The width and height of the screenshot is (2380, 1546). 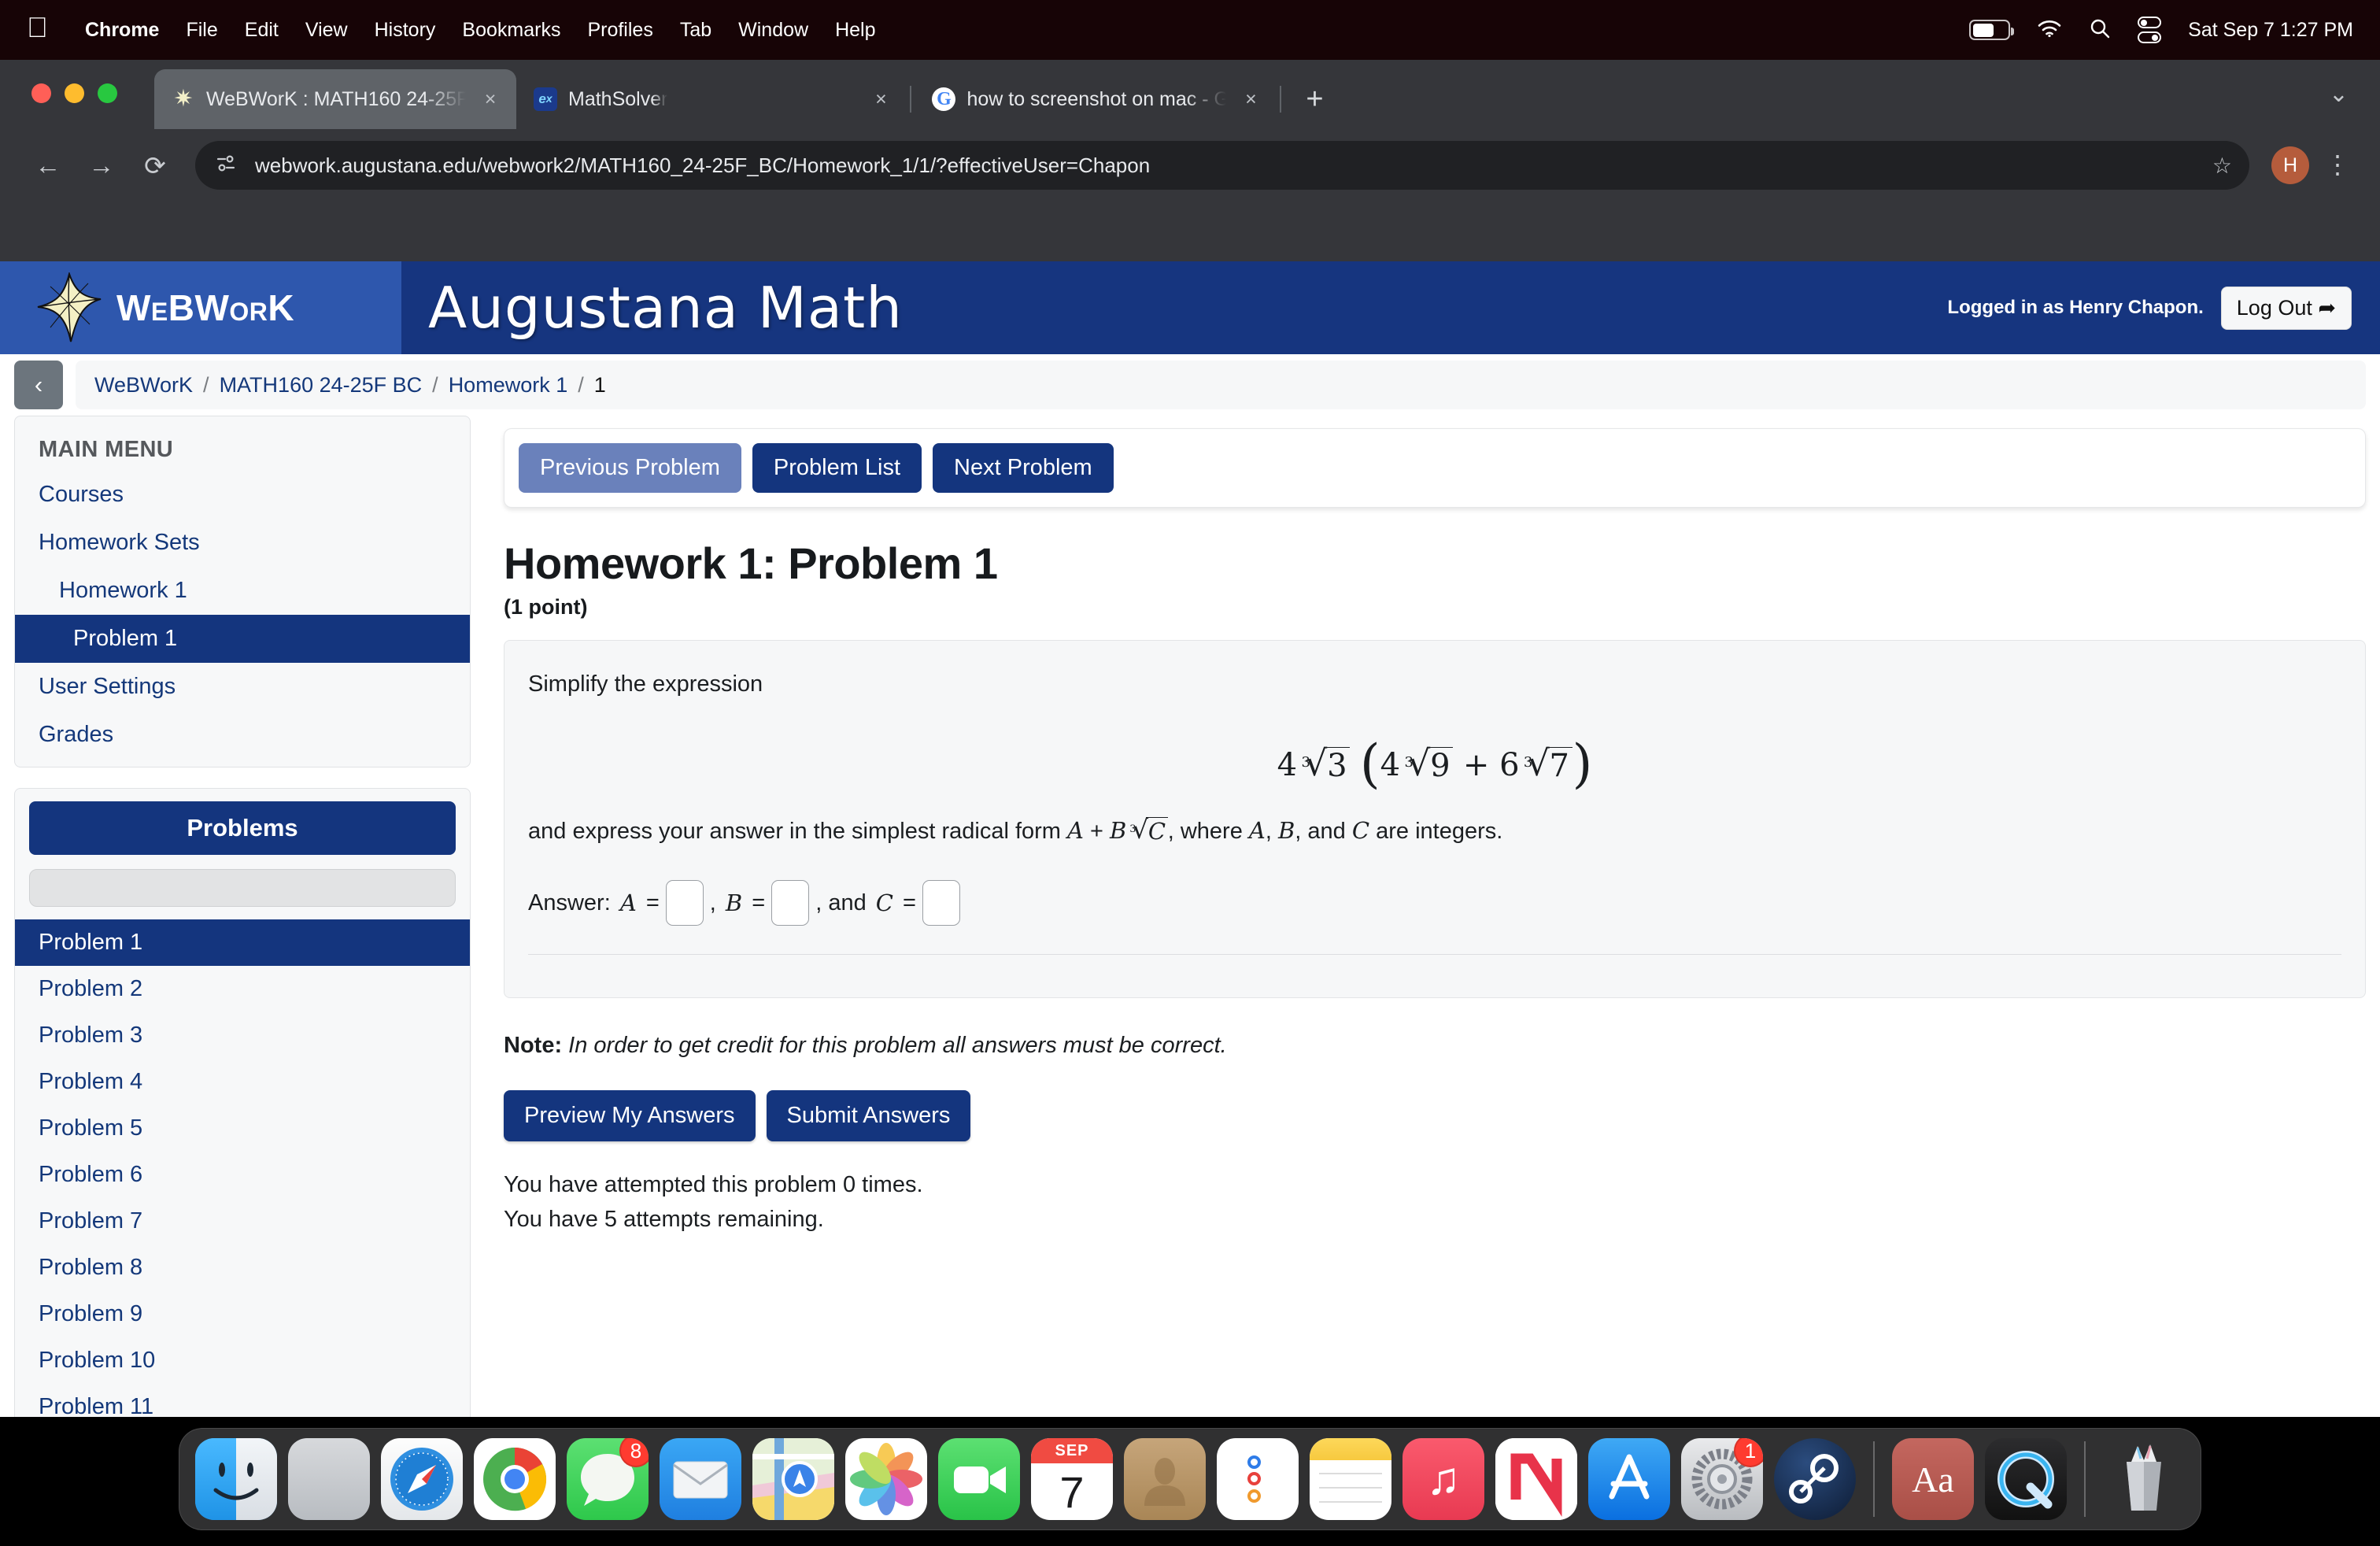 What do you see at coordinates (1314, 99) in the screenshot?
I see `new-tab-button: +` at bounding box center [1314, 99].